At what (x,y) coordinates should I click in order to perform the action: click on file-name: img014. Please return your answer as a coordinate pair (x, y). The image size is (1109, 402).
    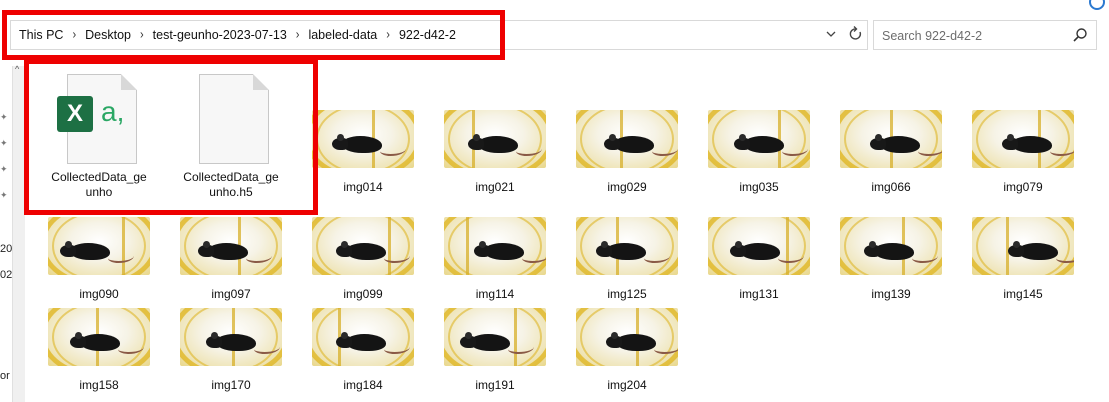
    Looking at the image, I should click on (363, 187).